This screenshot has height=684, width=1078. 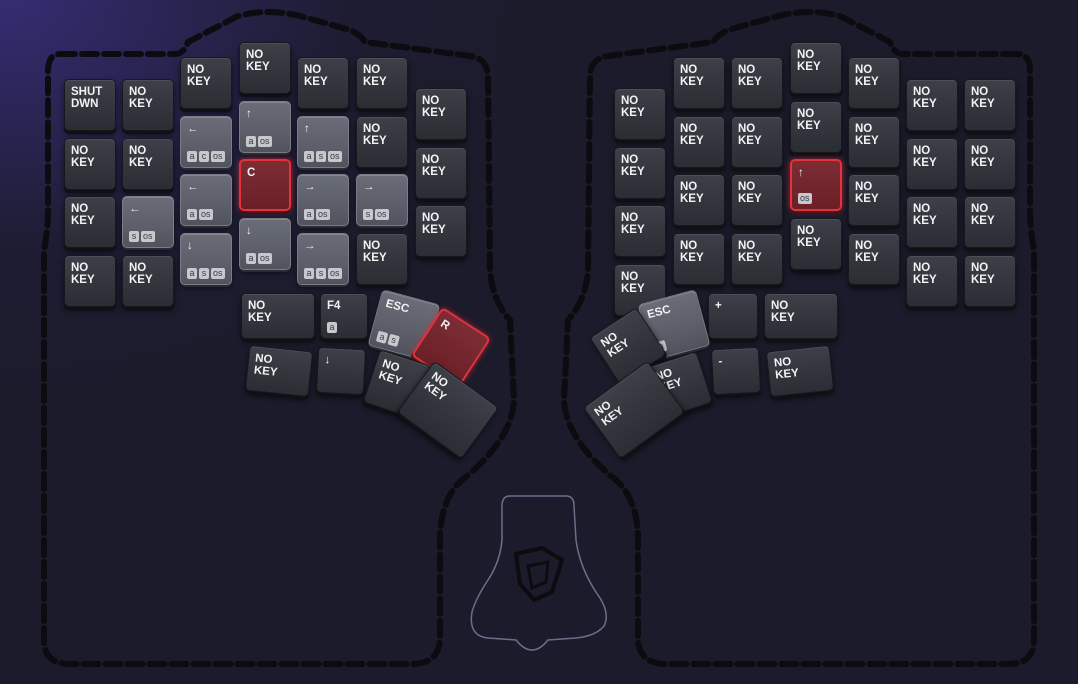 What do you see at coordinates (816, 185) in the screenshot?
I see `right-key-r2-c3: ↑ os` at bounding box center [816, 185].